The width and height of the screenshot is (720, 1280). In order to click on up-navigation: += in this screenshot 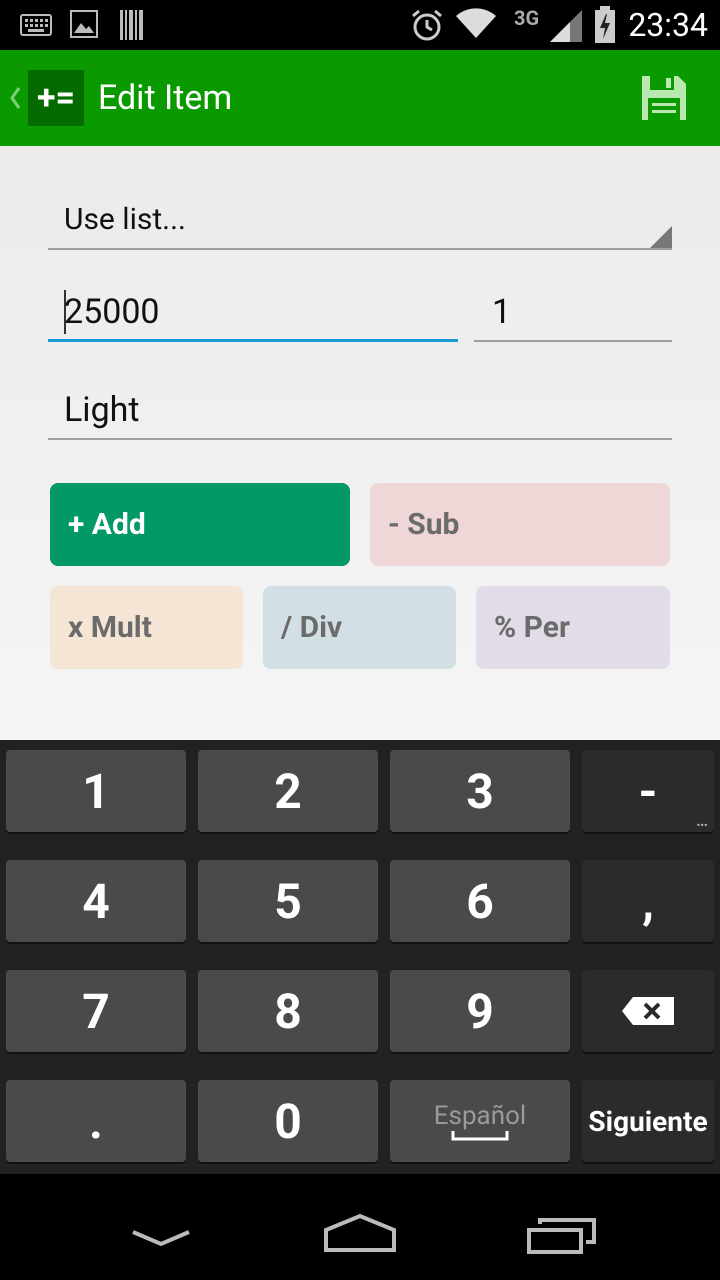, I will do `click(45, 98)`.